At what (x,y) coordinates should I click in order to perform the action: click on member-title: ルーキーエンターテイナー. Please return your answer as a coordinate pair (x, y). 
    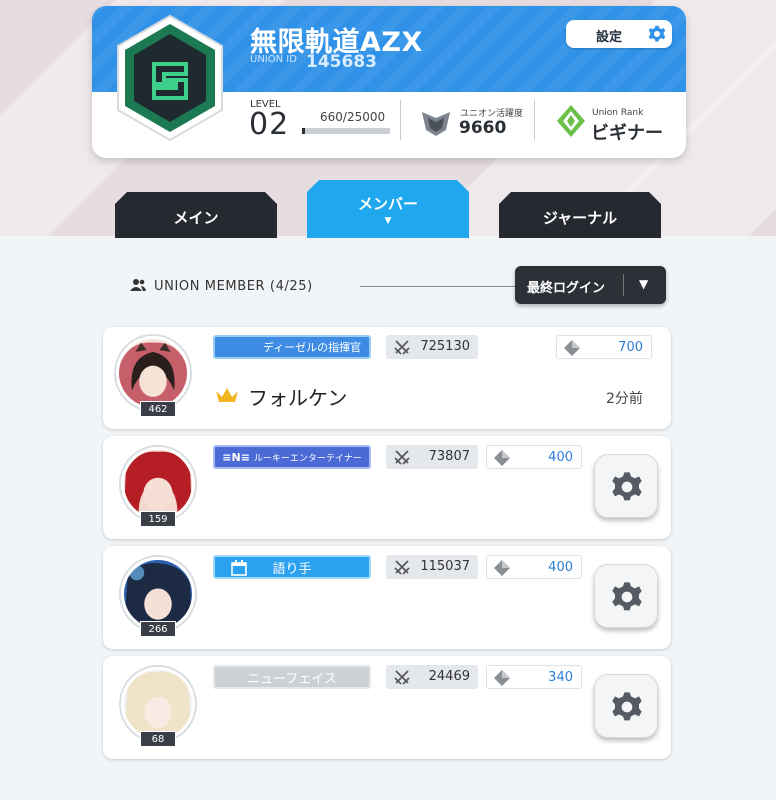
    Looking at the image, I should click on (307, 458).